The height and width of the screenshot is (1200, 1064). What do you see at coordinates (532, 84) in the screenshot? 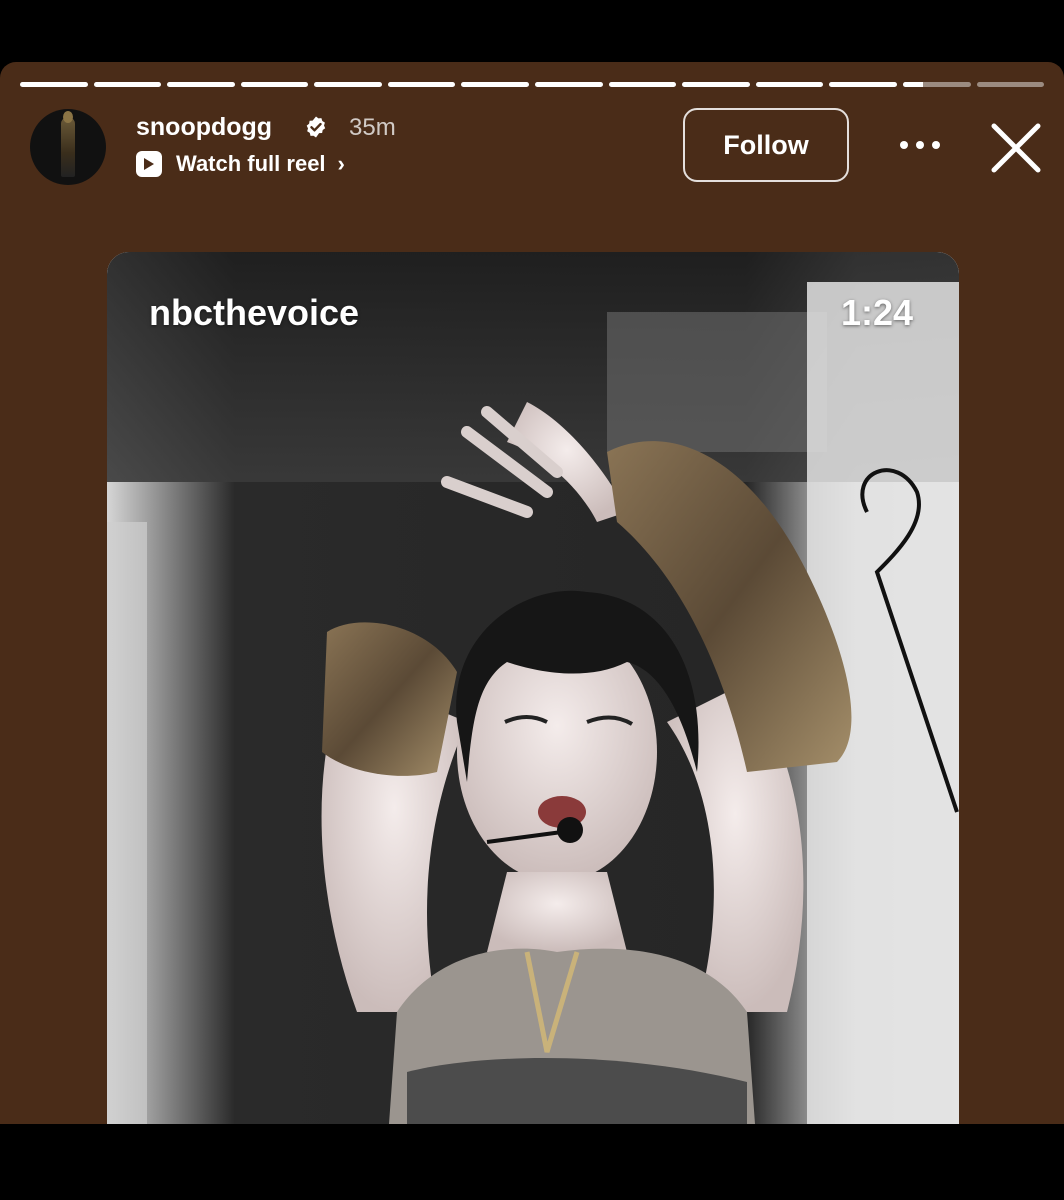
I see `story-progress-bar` at bounding box center [532, 84].